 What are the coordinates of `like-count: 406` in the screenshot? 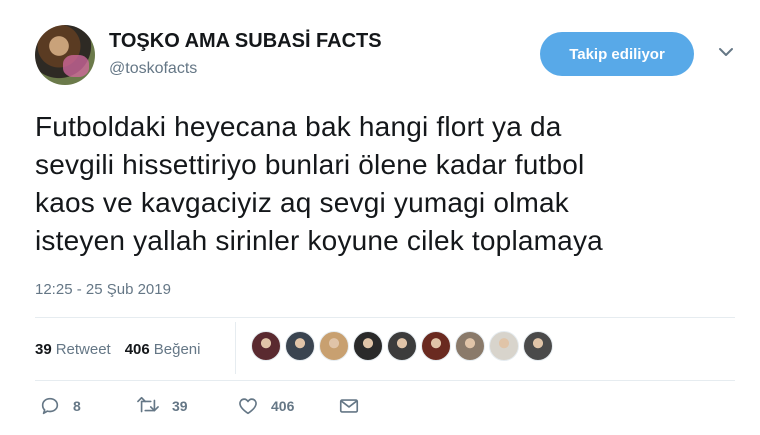 It's located at (283, 406).